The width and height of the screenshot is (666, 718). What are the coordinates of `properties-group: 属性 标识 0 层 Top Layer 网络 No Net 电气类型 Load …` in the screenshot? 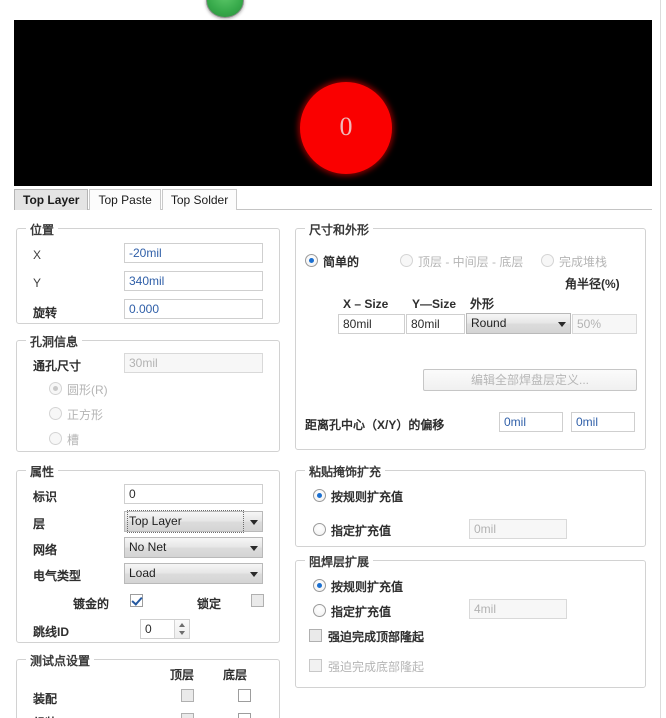 It's located at (148, 553).